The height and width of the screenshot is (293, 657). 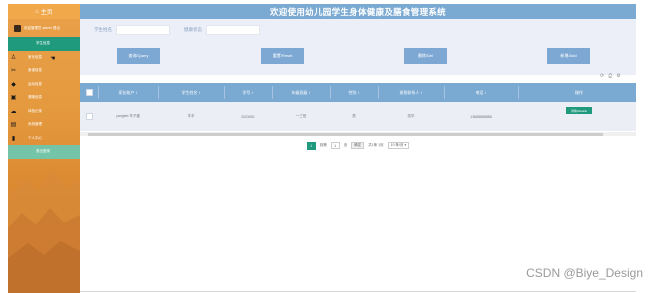 What do you see at coordinates (345, 145) in the screenshot?
I see `page-label: 页` at bounding box center [345, 145].